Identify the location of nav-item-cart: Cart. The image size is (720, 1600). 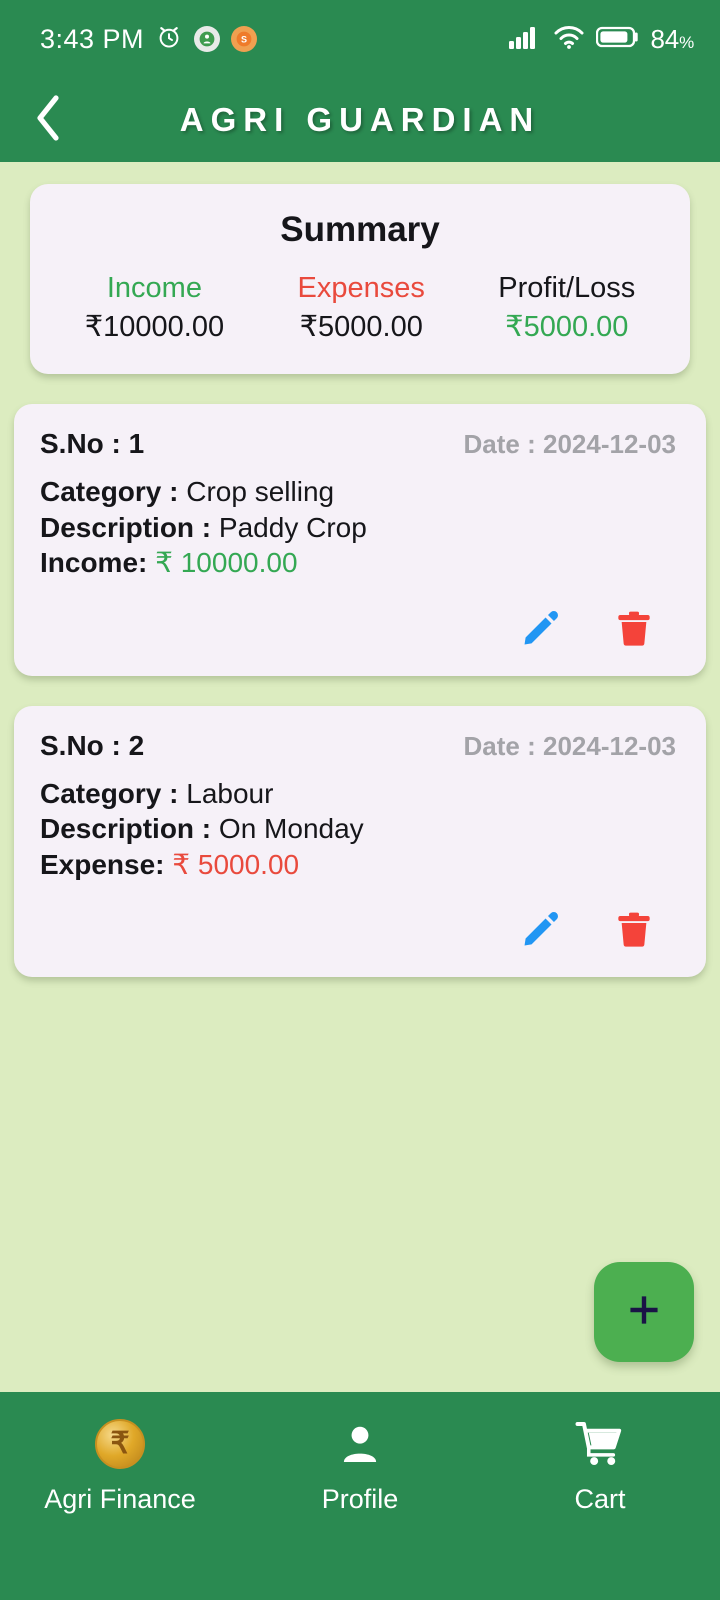
(600, 1466).